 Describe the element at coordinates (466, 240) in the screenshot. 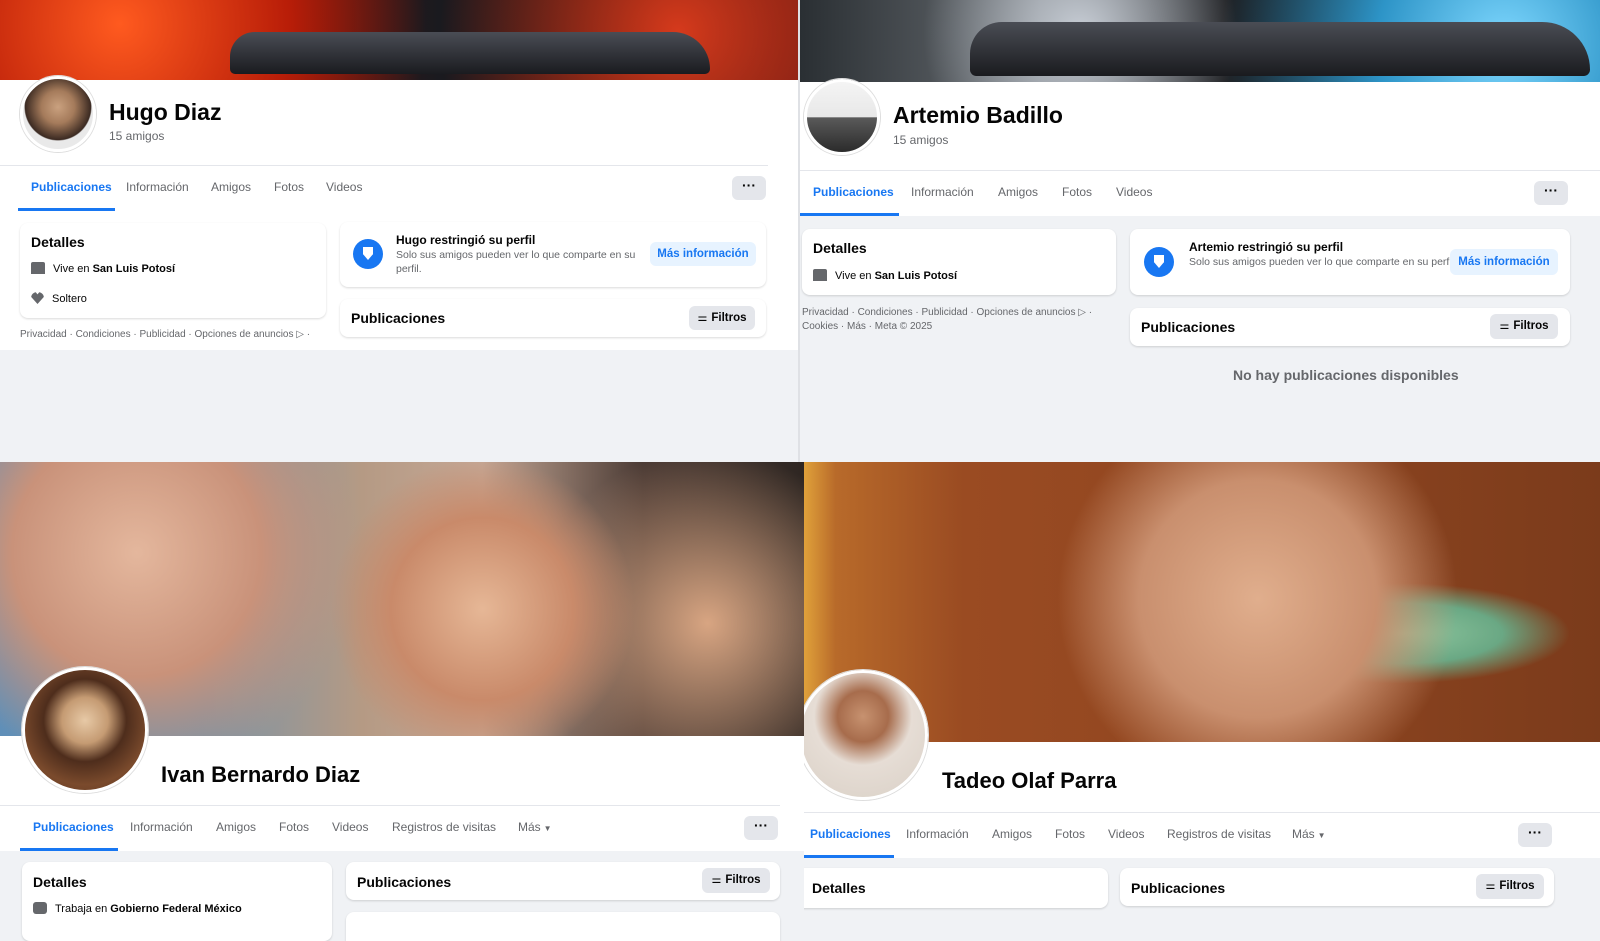

I see `restricted-title: Hugo restringió su perfil` at that location.